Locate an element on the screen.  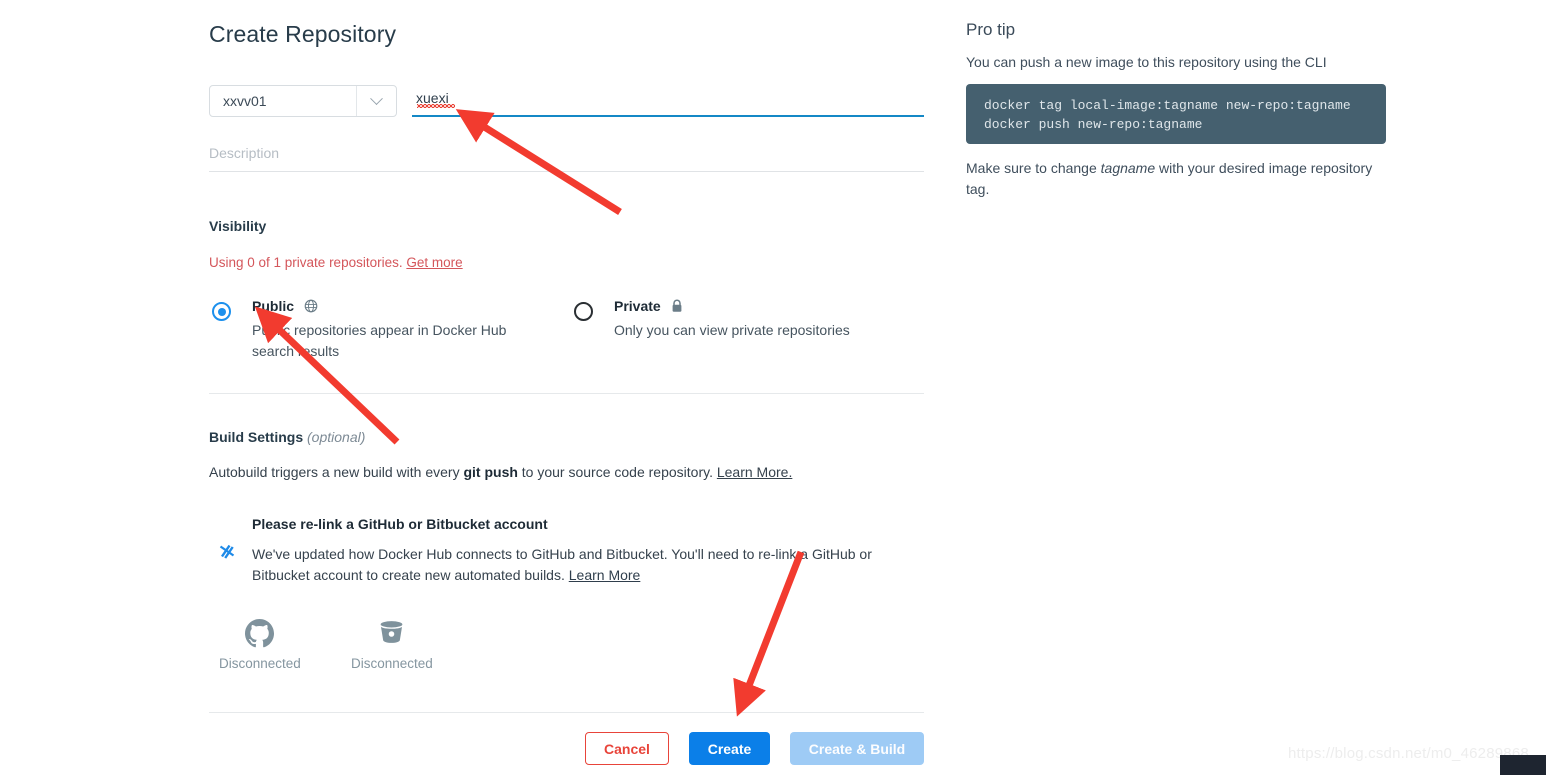
repository-name-input: xuexi is located at coordinates (668, 101).